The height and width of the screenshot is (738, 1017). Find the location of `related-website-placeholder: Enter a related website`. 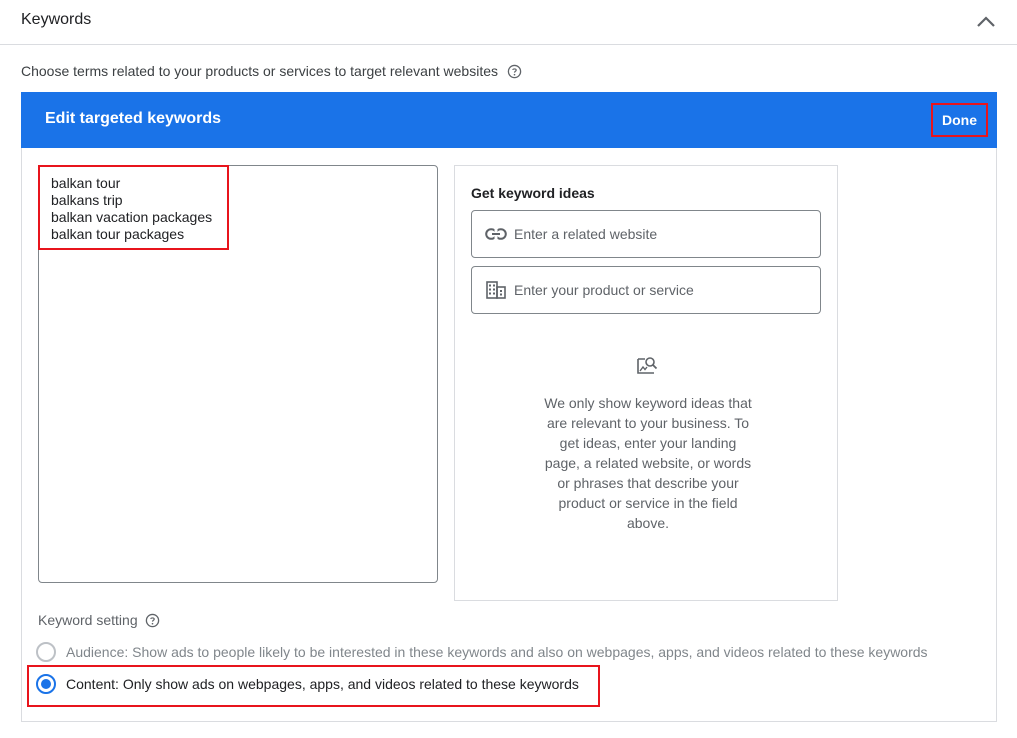

related-website-placeholder: Enter a related website is located at coordinates (586, 234).